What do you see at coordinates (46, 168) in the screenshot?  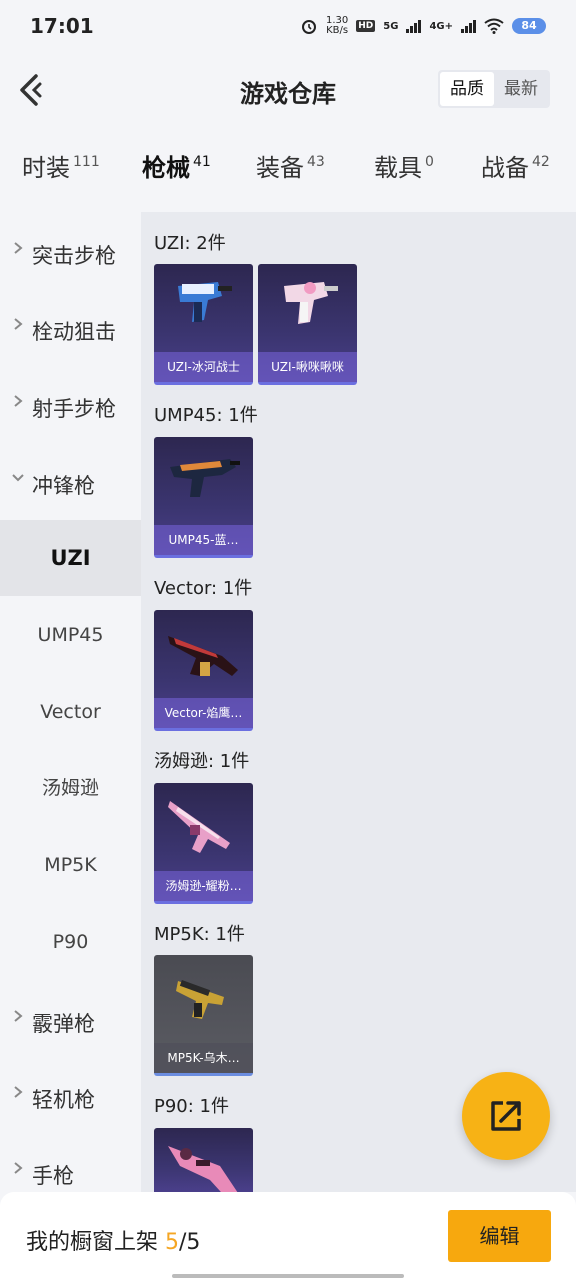 I see `tab-label: 时装` at bounding box center [46, 168].